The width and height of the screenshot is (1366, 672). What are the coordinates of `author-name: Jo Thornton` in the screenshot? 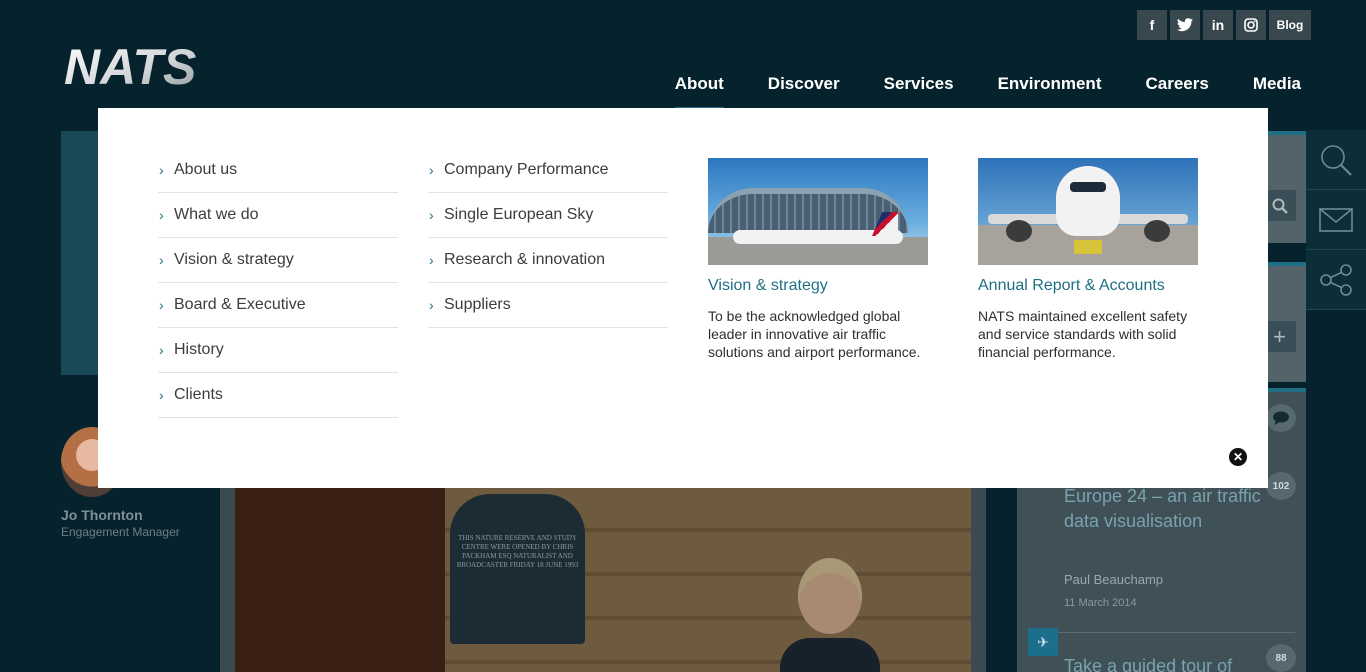 It's located at (102, 515).